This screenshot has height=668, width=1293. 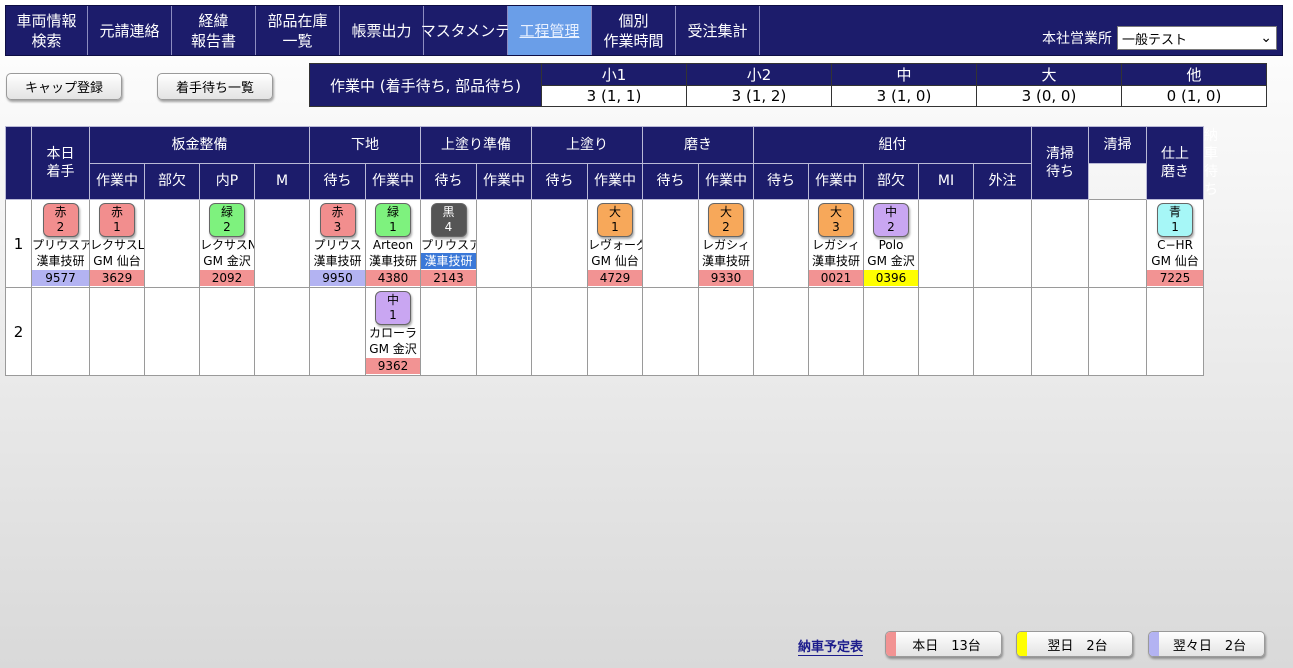 What do you see at coordinates (382, 30) in the screenshot?
I see `nav-item-4: 帳票出力` at bounding box center [382, 30].